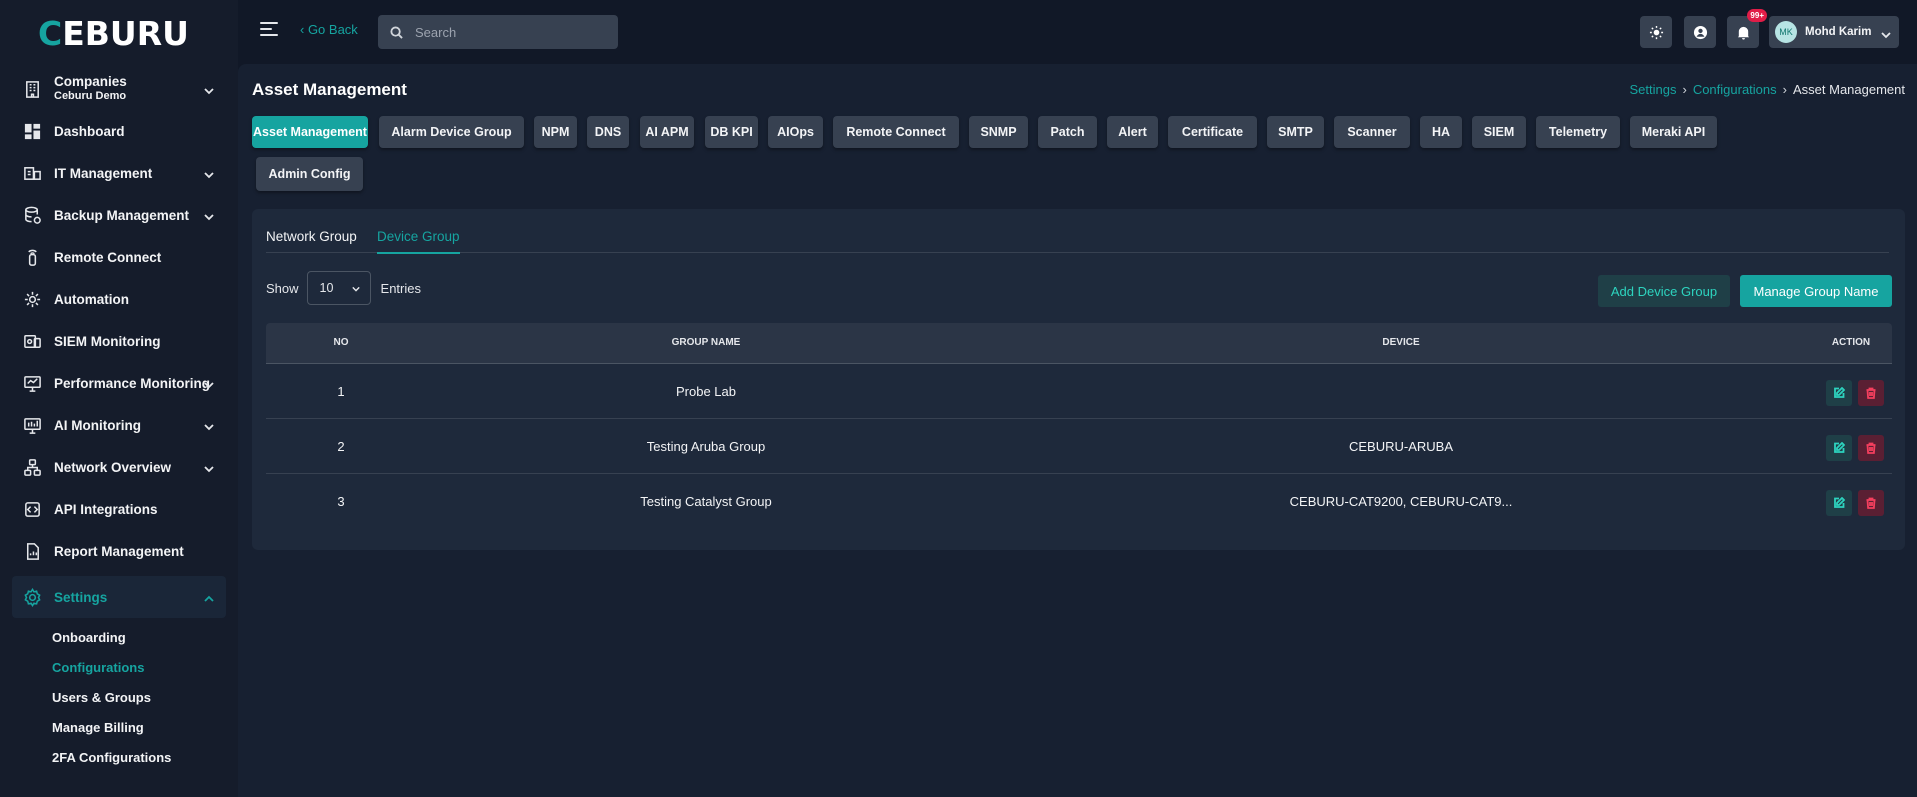 The height and width of the screenshot is (797, 1917). What do you see at coordinates (139, 757) in the screenshot?
I see `submenu-item-2fa-configurations: 2FA Configurations` at bounding box center [139, 757].